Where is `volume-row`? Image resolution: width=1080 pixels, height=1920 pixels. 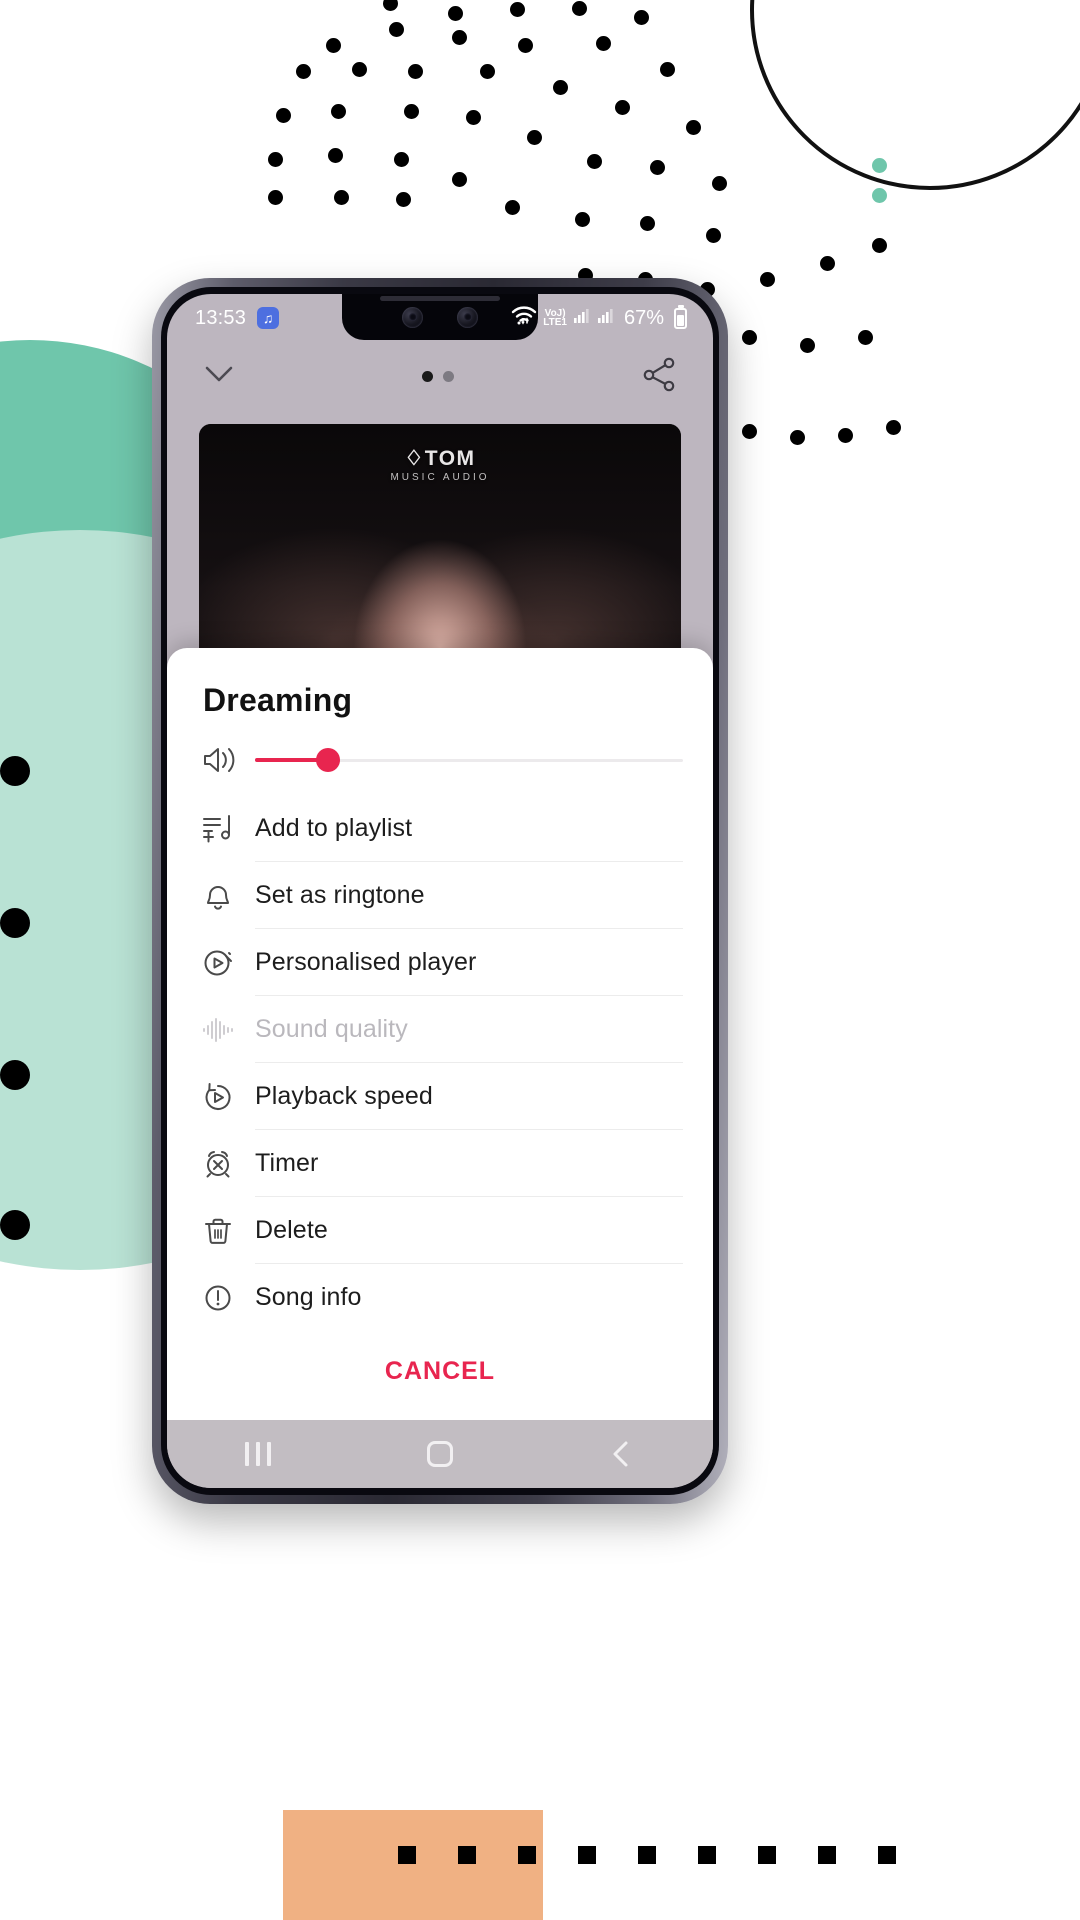
volume-row is located at coordinates (440, 757).